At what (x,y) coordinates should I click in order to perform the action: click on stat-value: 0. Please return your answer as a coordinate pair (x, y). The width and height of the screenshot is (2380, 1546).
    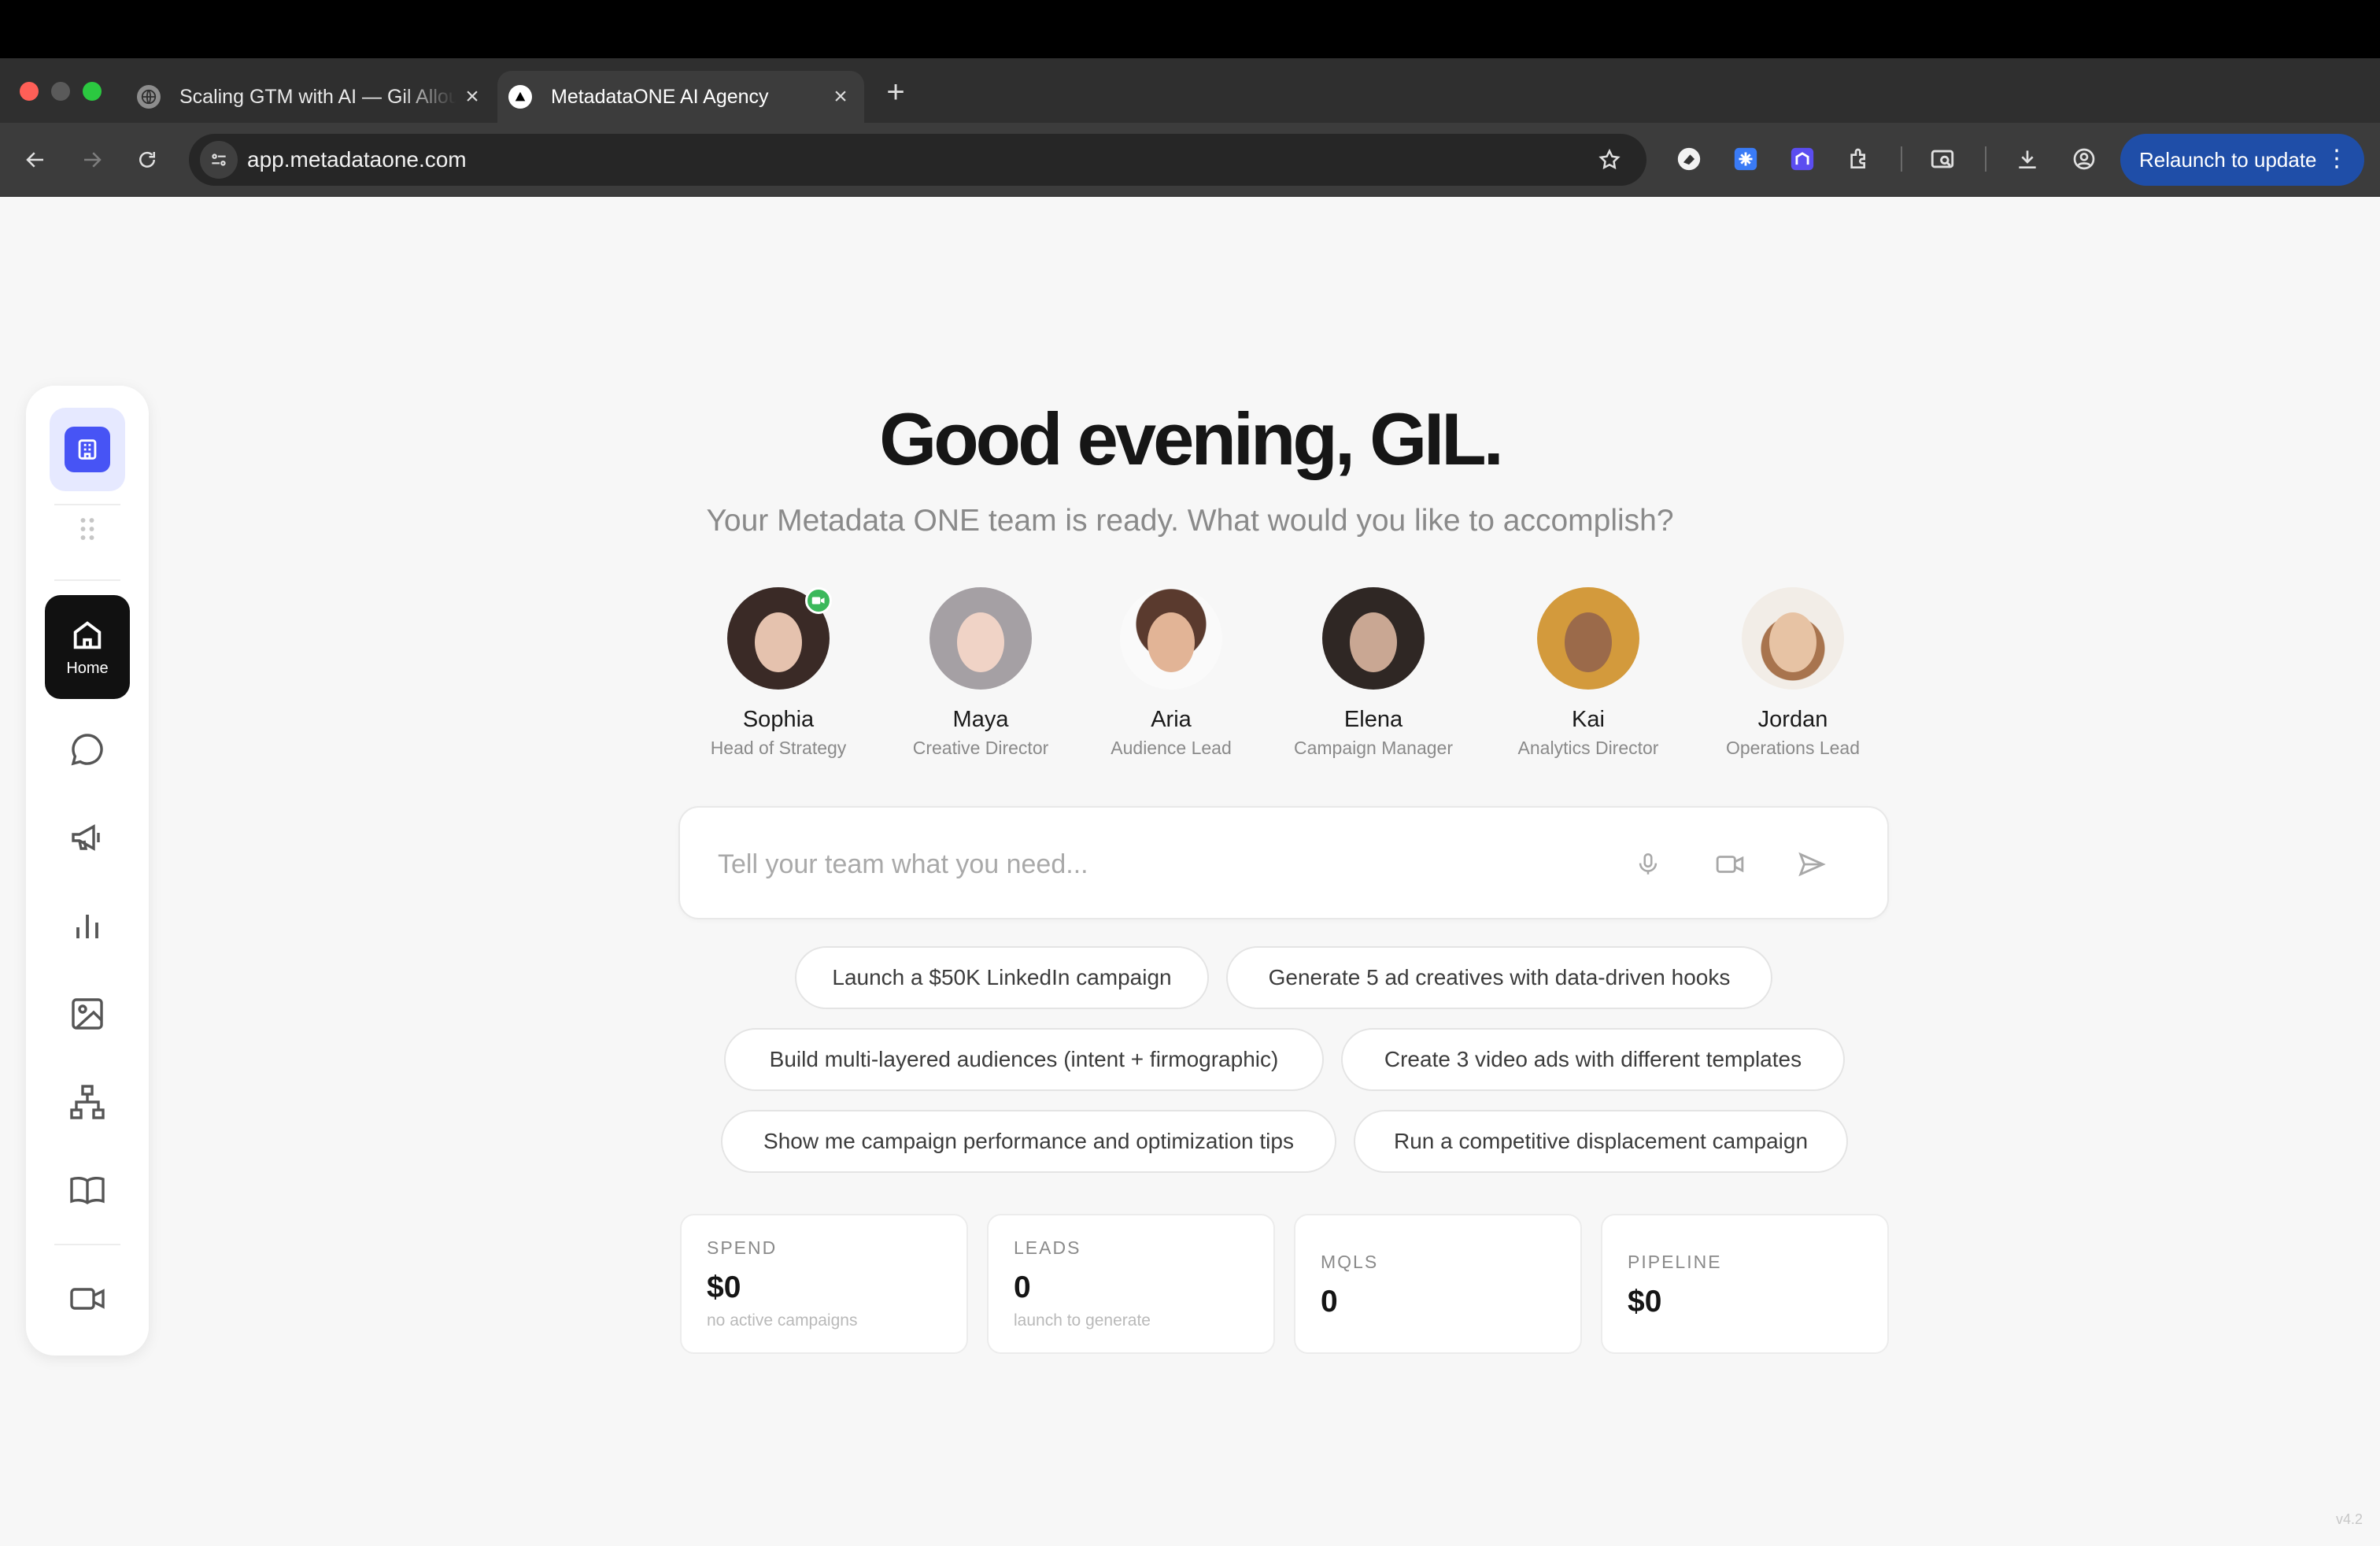
    Looking at the image, I should click on (1329, 1302).